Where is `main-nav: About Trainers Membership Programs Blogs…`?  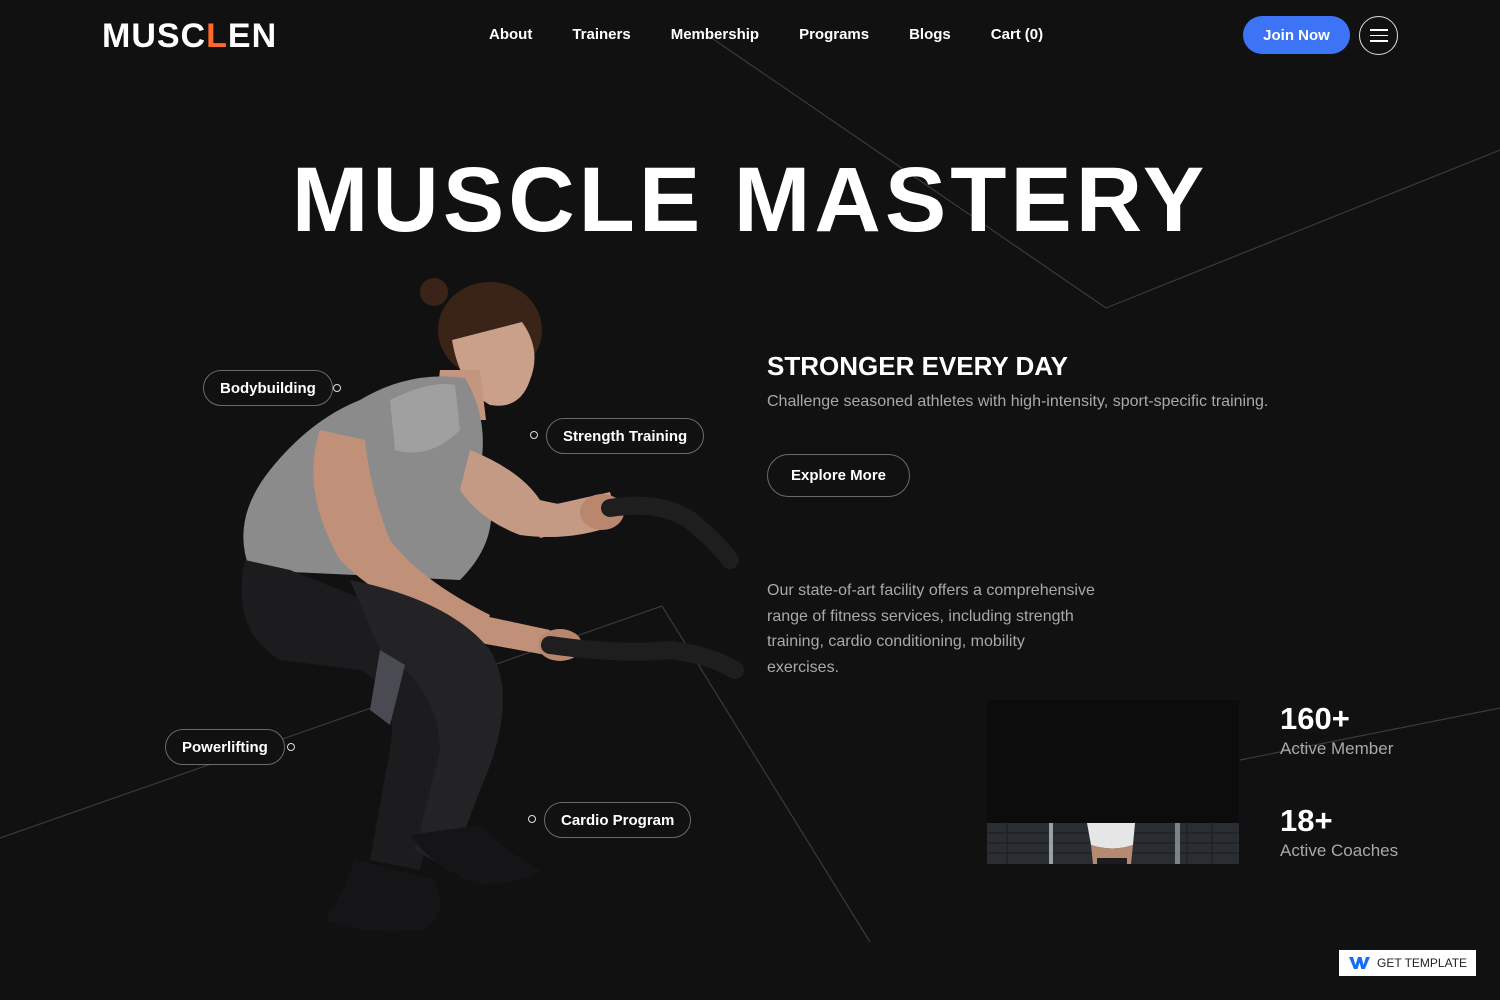 main-nav: About Trainers Membership Programs Blogs… is located at coordinates (766, 35).